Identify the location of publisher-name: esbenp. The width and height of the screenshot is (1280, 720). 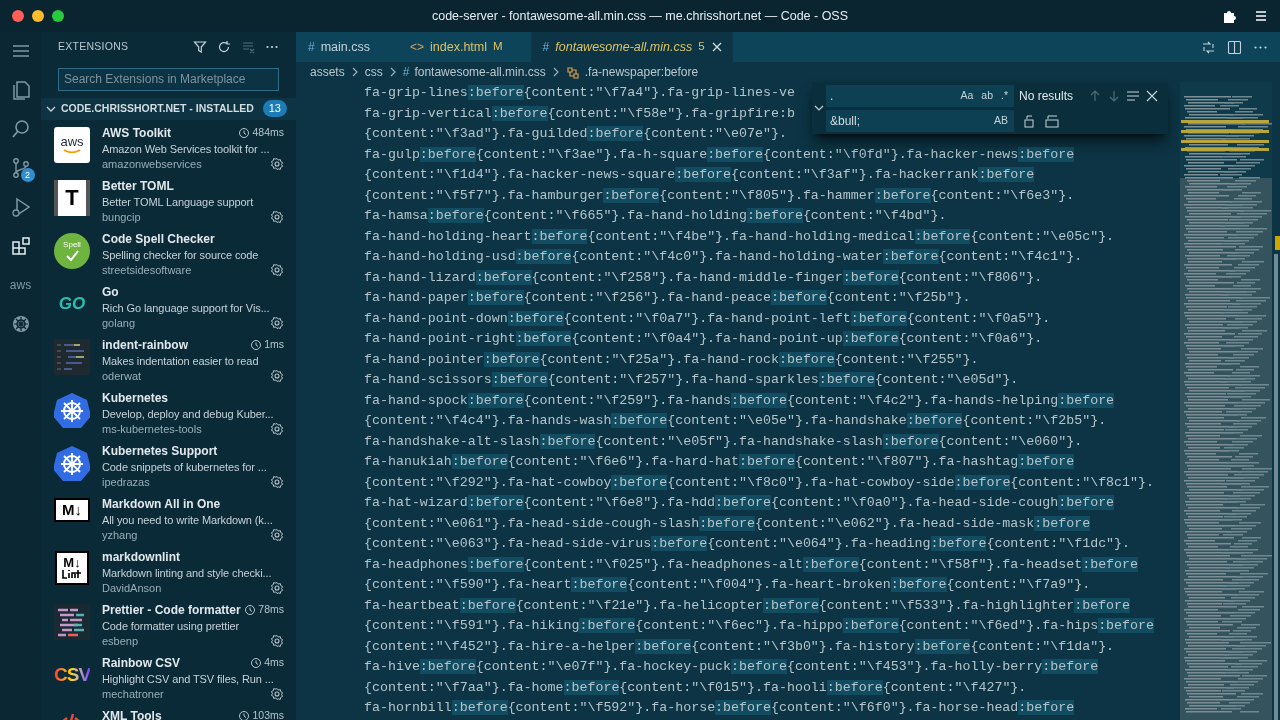
(120, 640).